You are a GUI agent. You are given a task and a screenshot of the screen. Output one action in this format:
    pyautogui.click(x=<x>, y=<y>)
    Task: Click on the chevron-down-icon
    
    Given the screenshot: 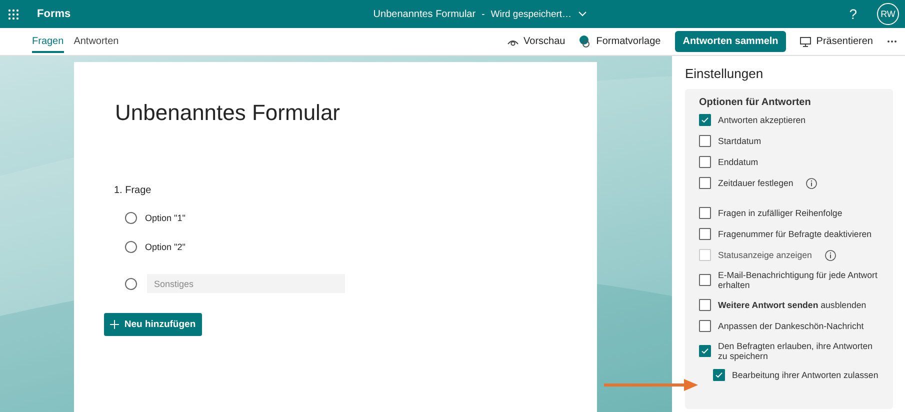 What is the action you would take?
    pyautogui.click(x=582, y=14)
    